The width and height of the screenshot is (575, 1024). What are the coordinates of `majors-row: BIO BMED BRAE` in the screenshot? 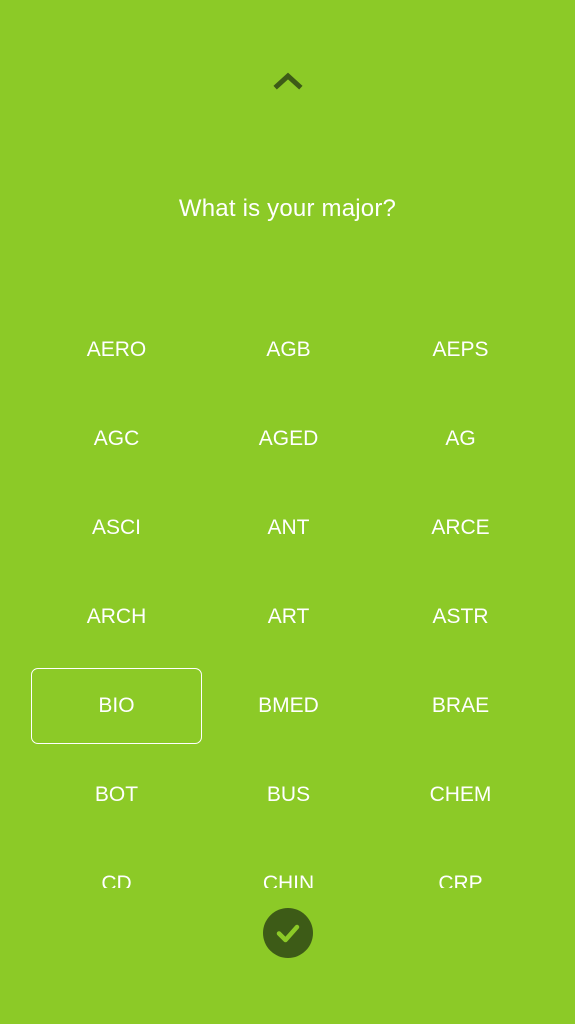 It's located at (289, 706).